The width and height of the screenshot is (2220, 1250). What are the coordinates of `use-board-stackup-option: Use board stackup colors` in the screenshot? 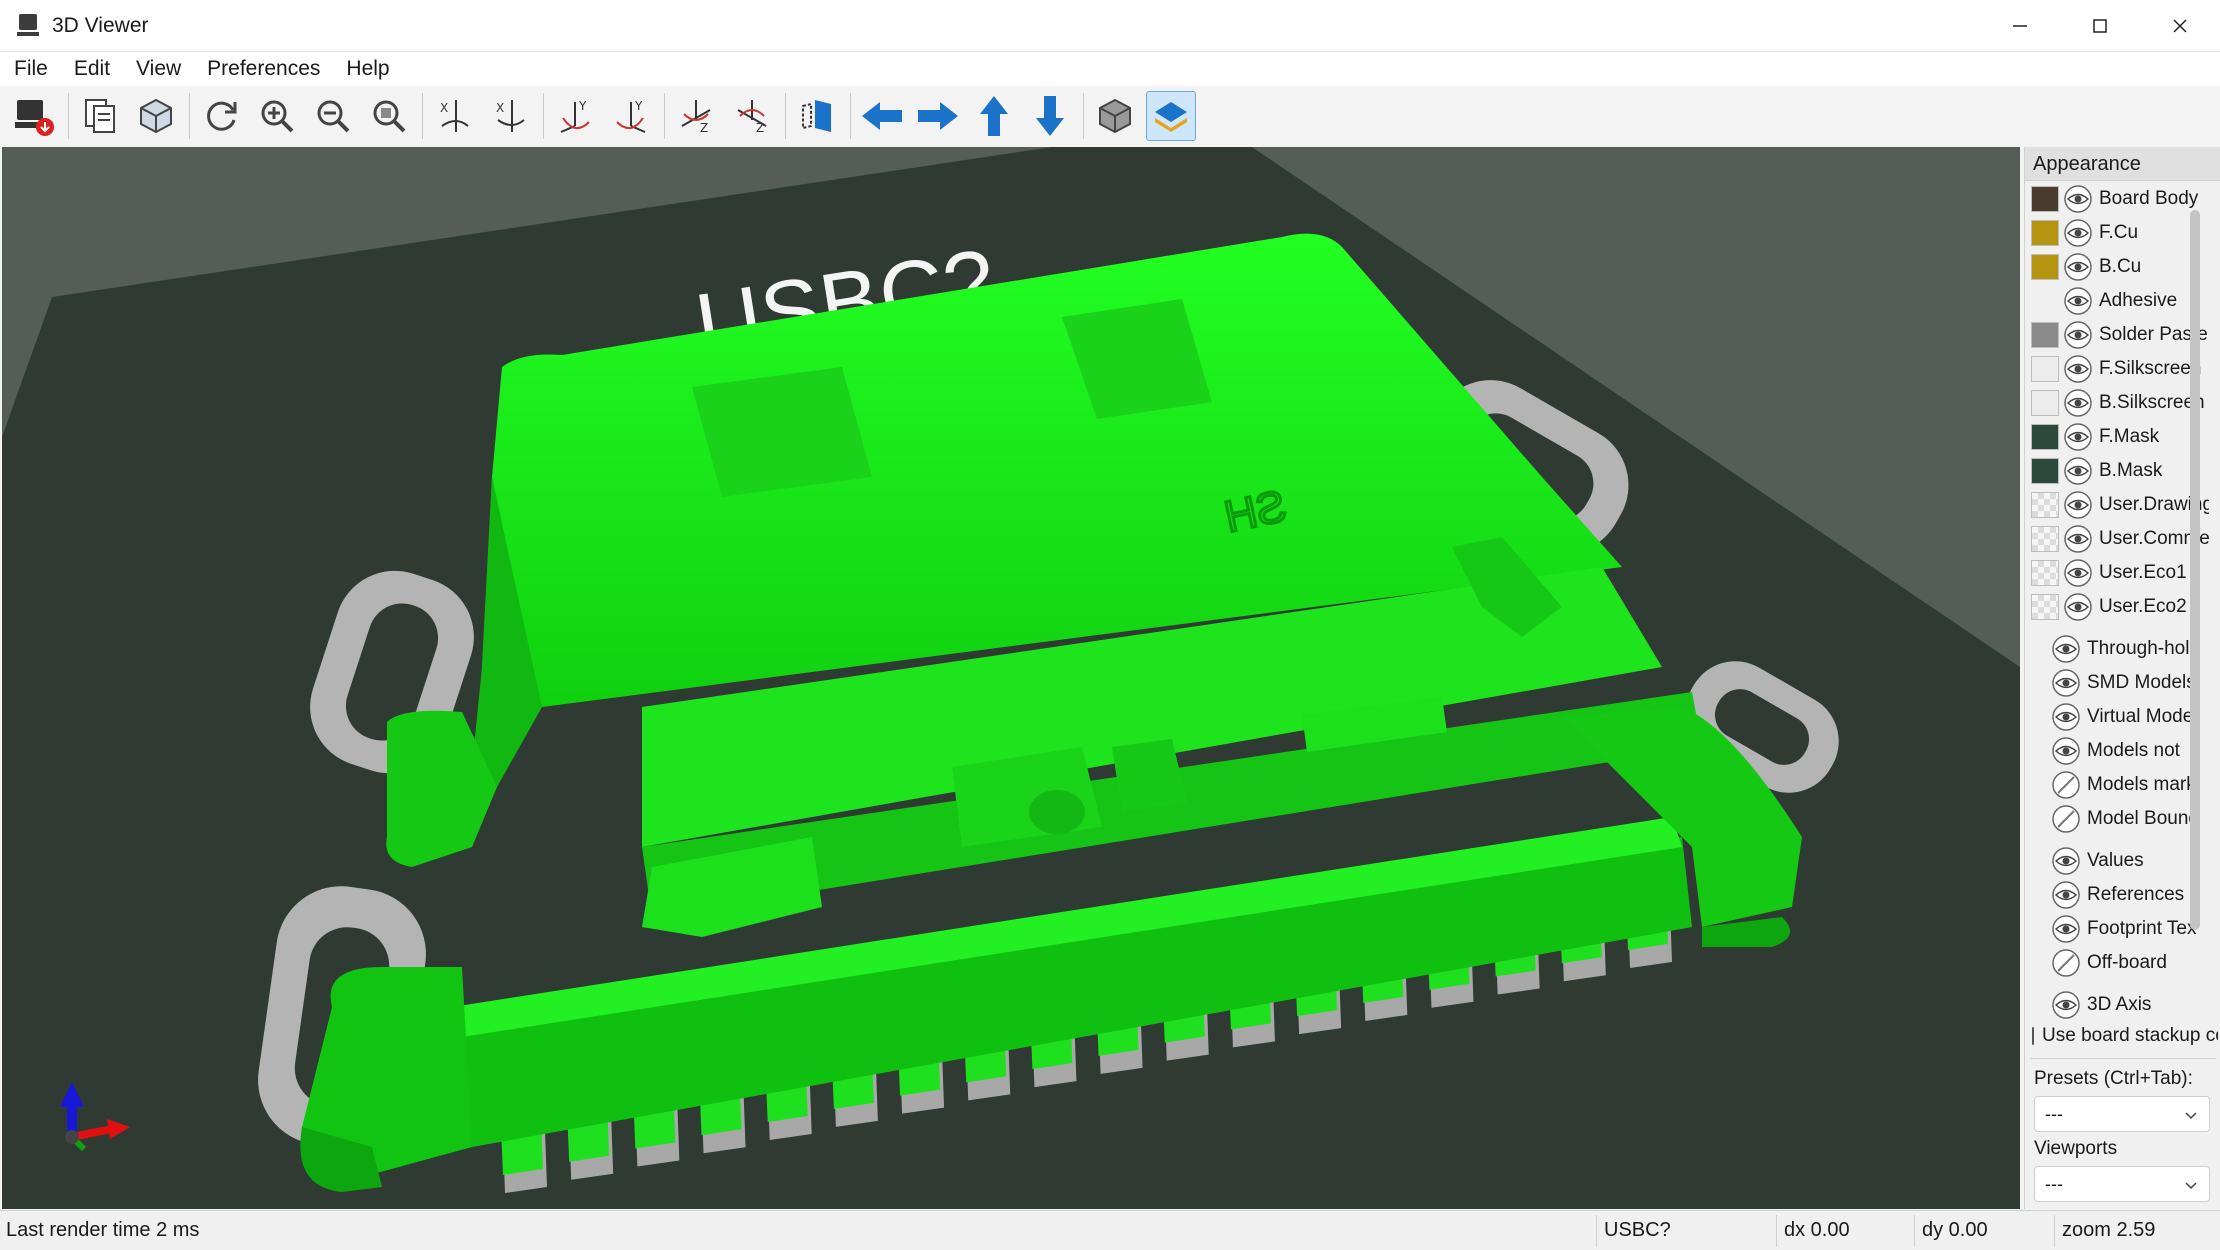 It's located at (2125, 1036).